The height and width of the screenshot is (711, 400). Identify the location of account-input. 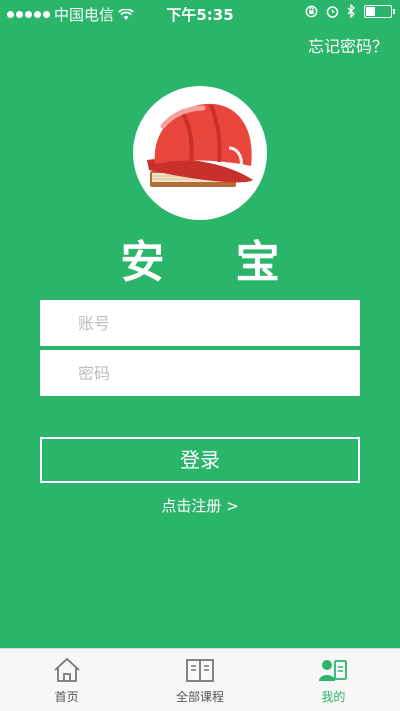
(200, 323).